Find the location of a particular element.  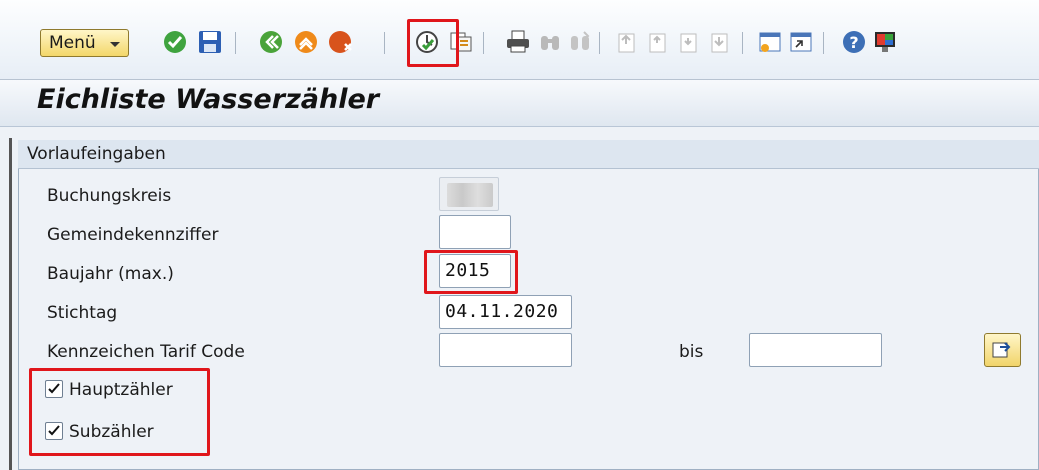

subzaehler-checkbox is located at coordinates (54, 431).